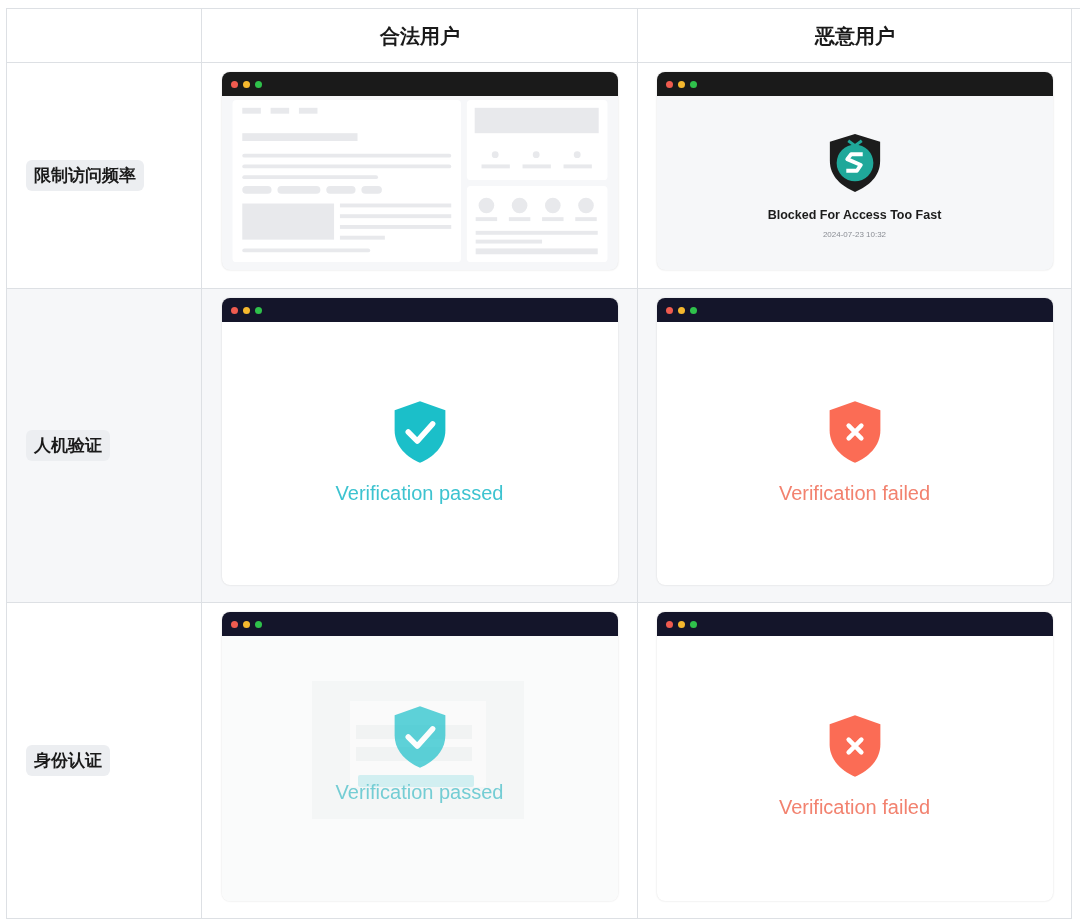 The height and width of the screenshot is (924, 1080). What do you see at coordinates (68, 760) in the screenshot?
I see `row-label: 身份认证` at bounding box center [68, 760].